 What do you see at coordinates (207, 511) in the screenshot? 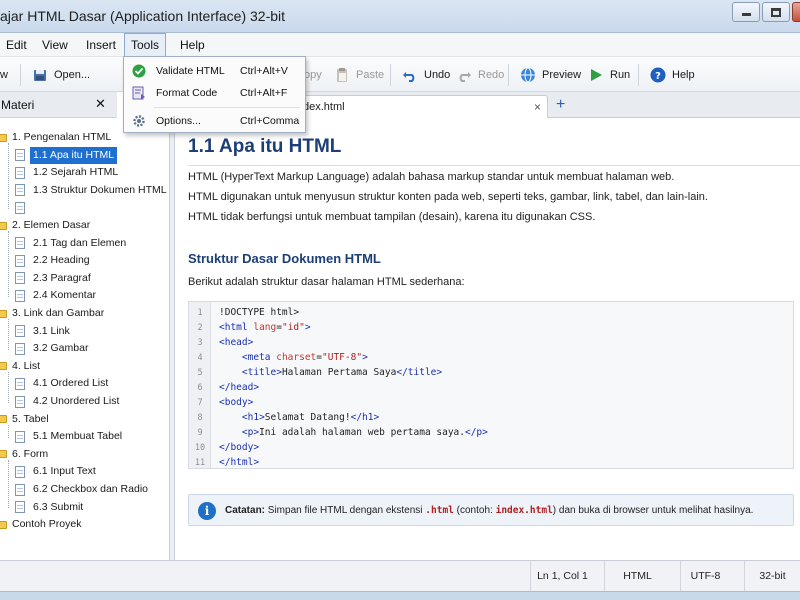
I see `info-icon: i` at bounding box center [207, 511].